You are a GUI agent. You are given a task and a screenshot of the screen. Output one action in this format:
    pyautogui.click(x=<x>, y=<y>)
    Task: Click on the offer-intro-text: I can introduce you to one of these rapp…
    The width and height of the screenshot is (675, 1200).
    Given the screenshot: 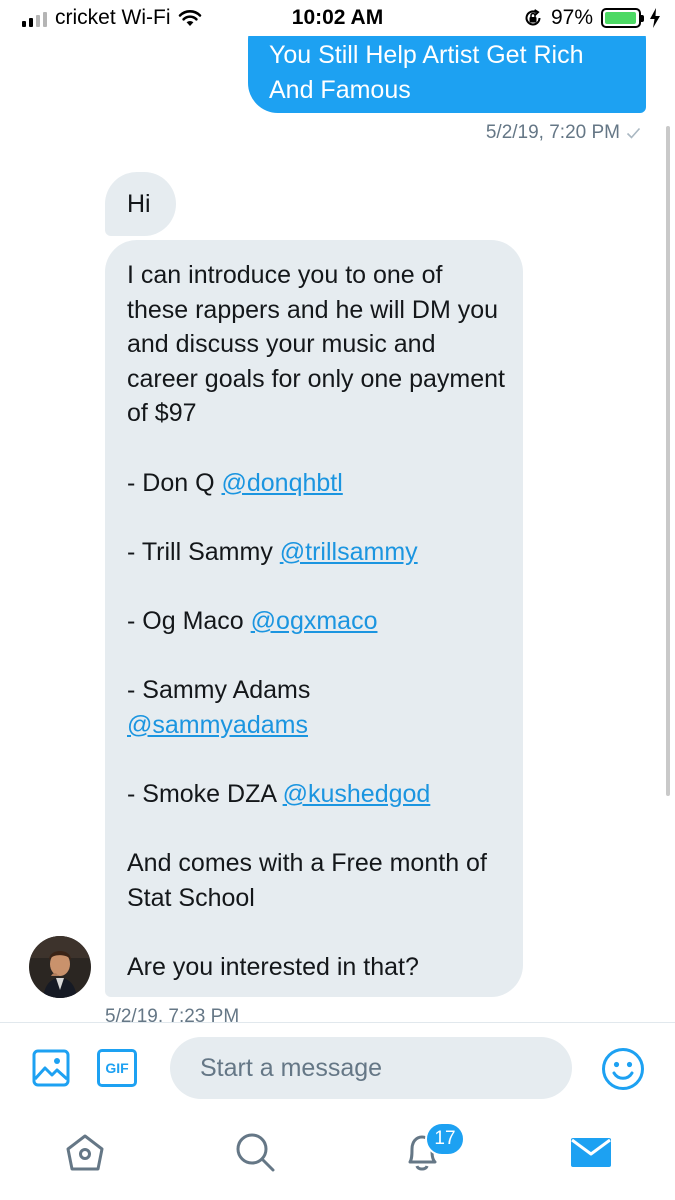 What is the action you would take?
    pyautogui.click(x=316, y=344)
    